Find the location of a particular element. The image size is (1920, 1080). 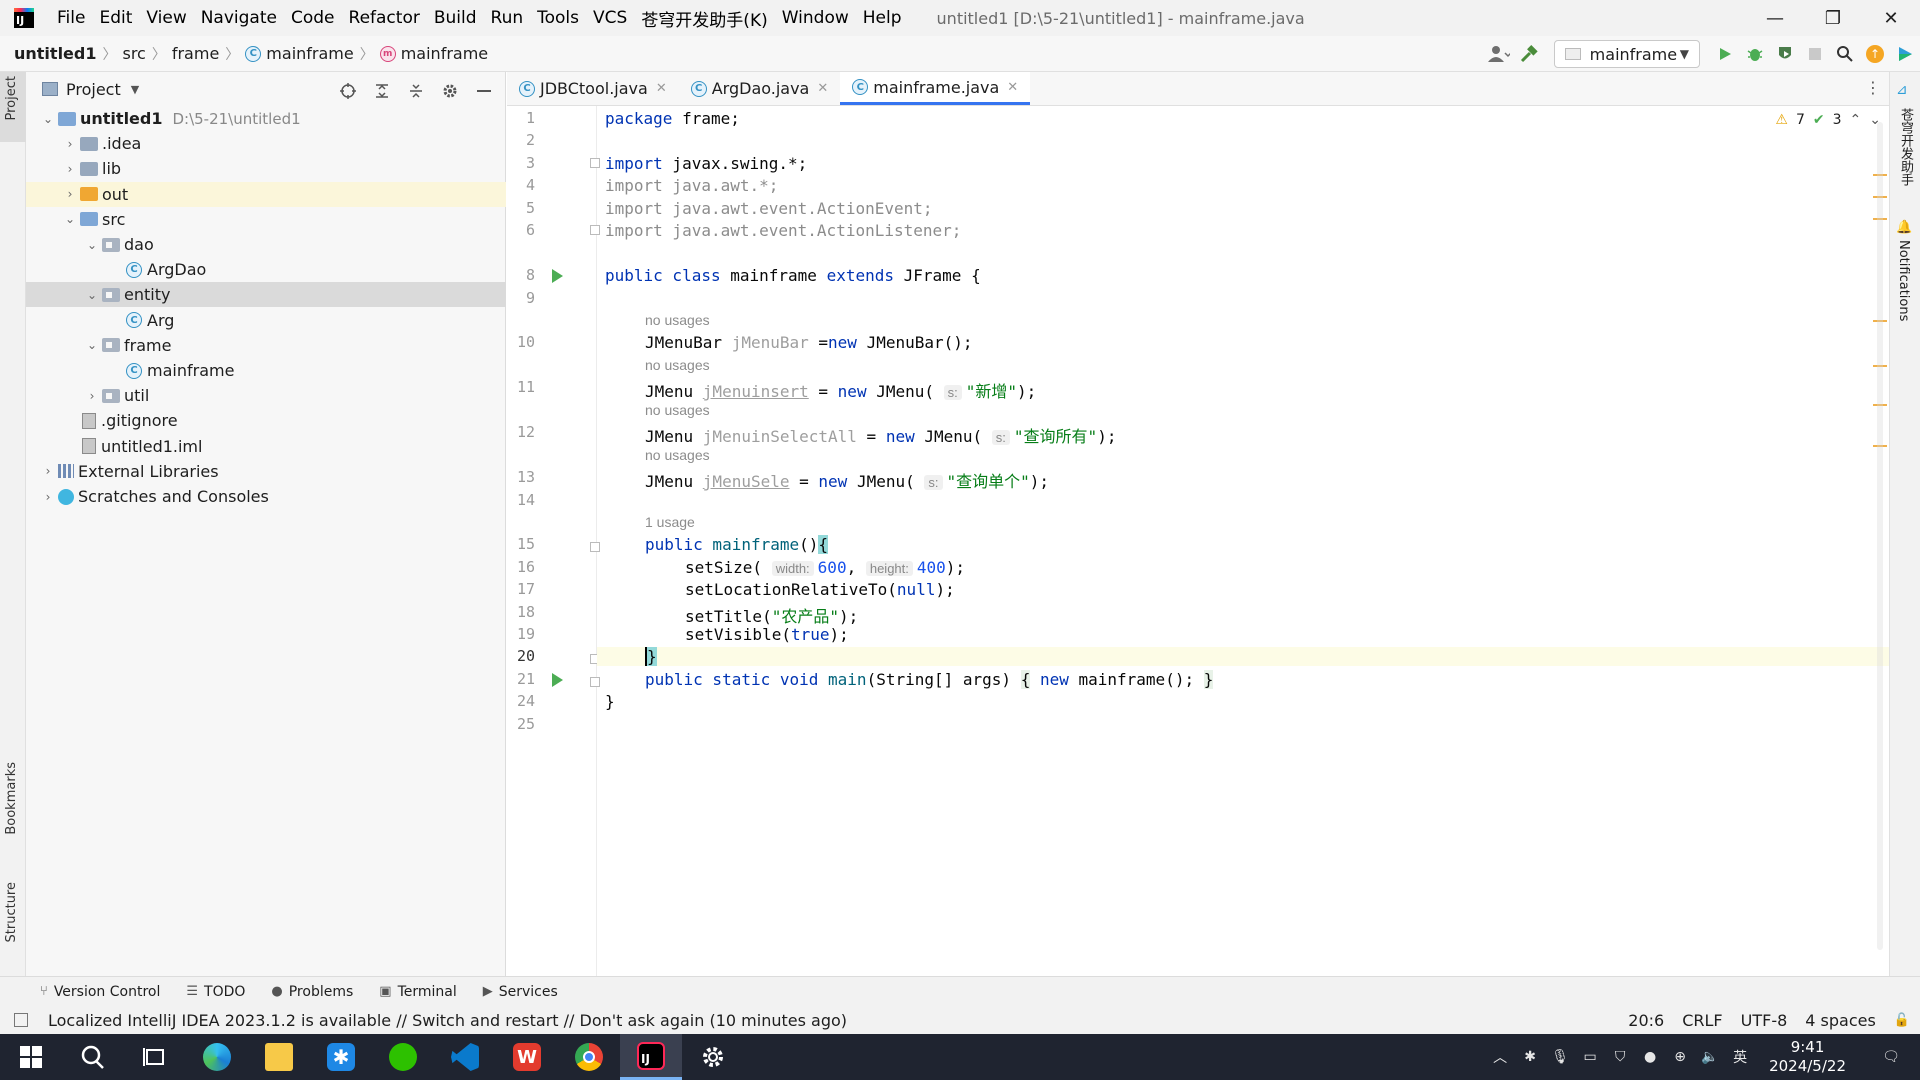

menu-vcs: VCS is located at coordinates (610, 18).